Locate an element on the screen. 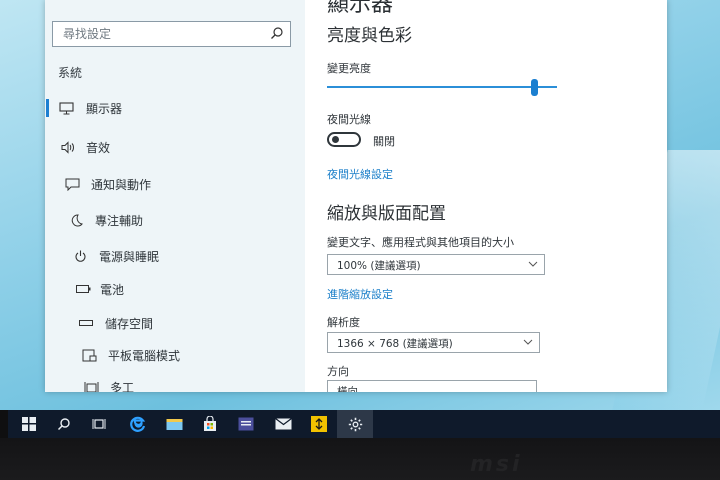 This screenshot has width=720, height=480. nav-heading-system: 系統 is located at coordinates (70, 73).